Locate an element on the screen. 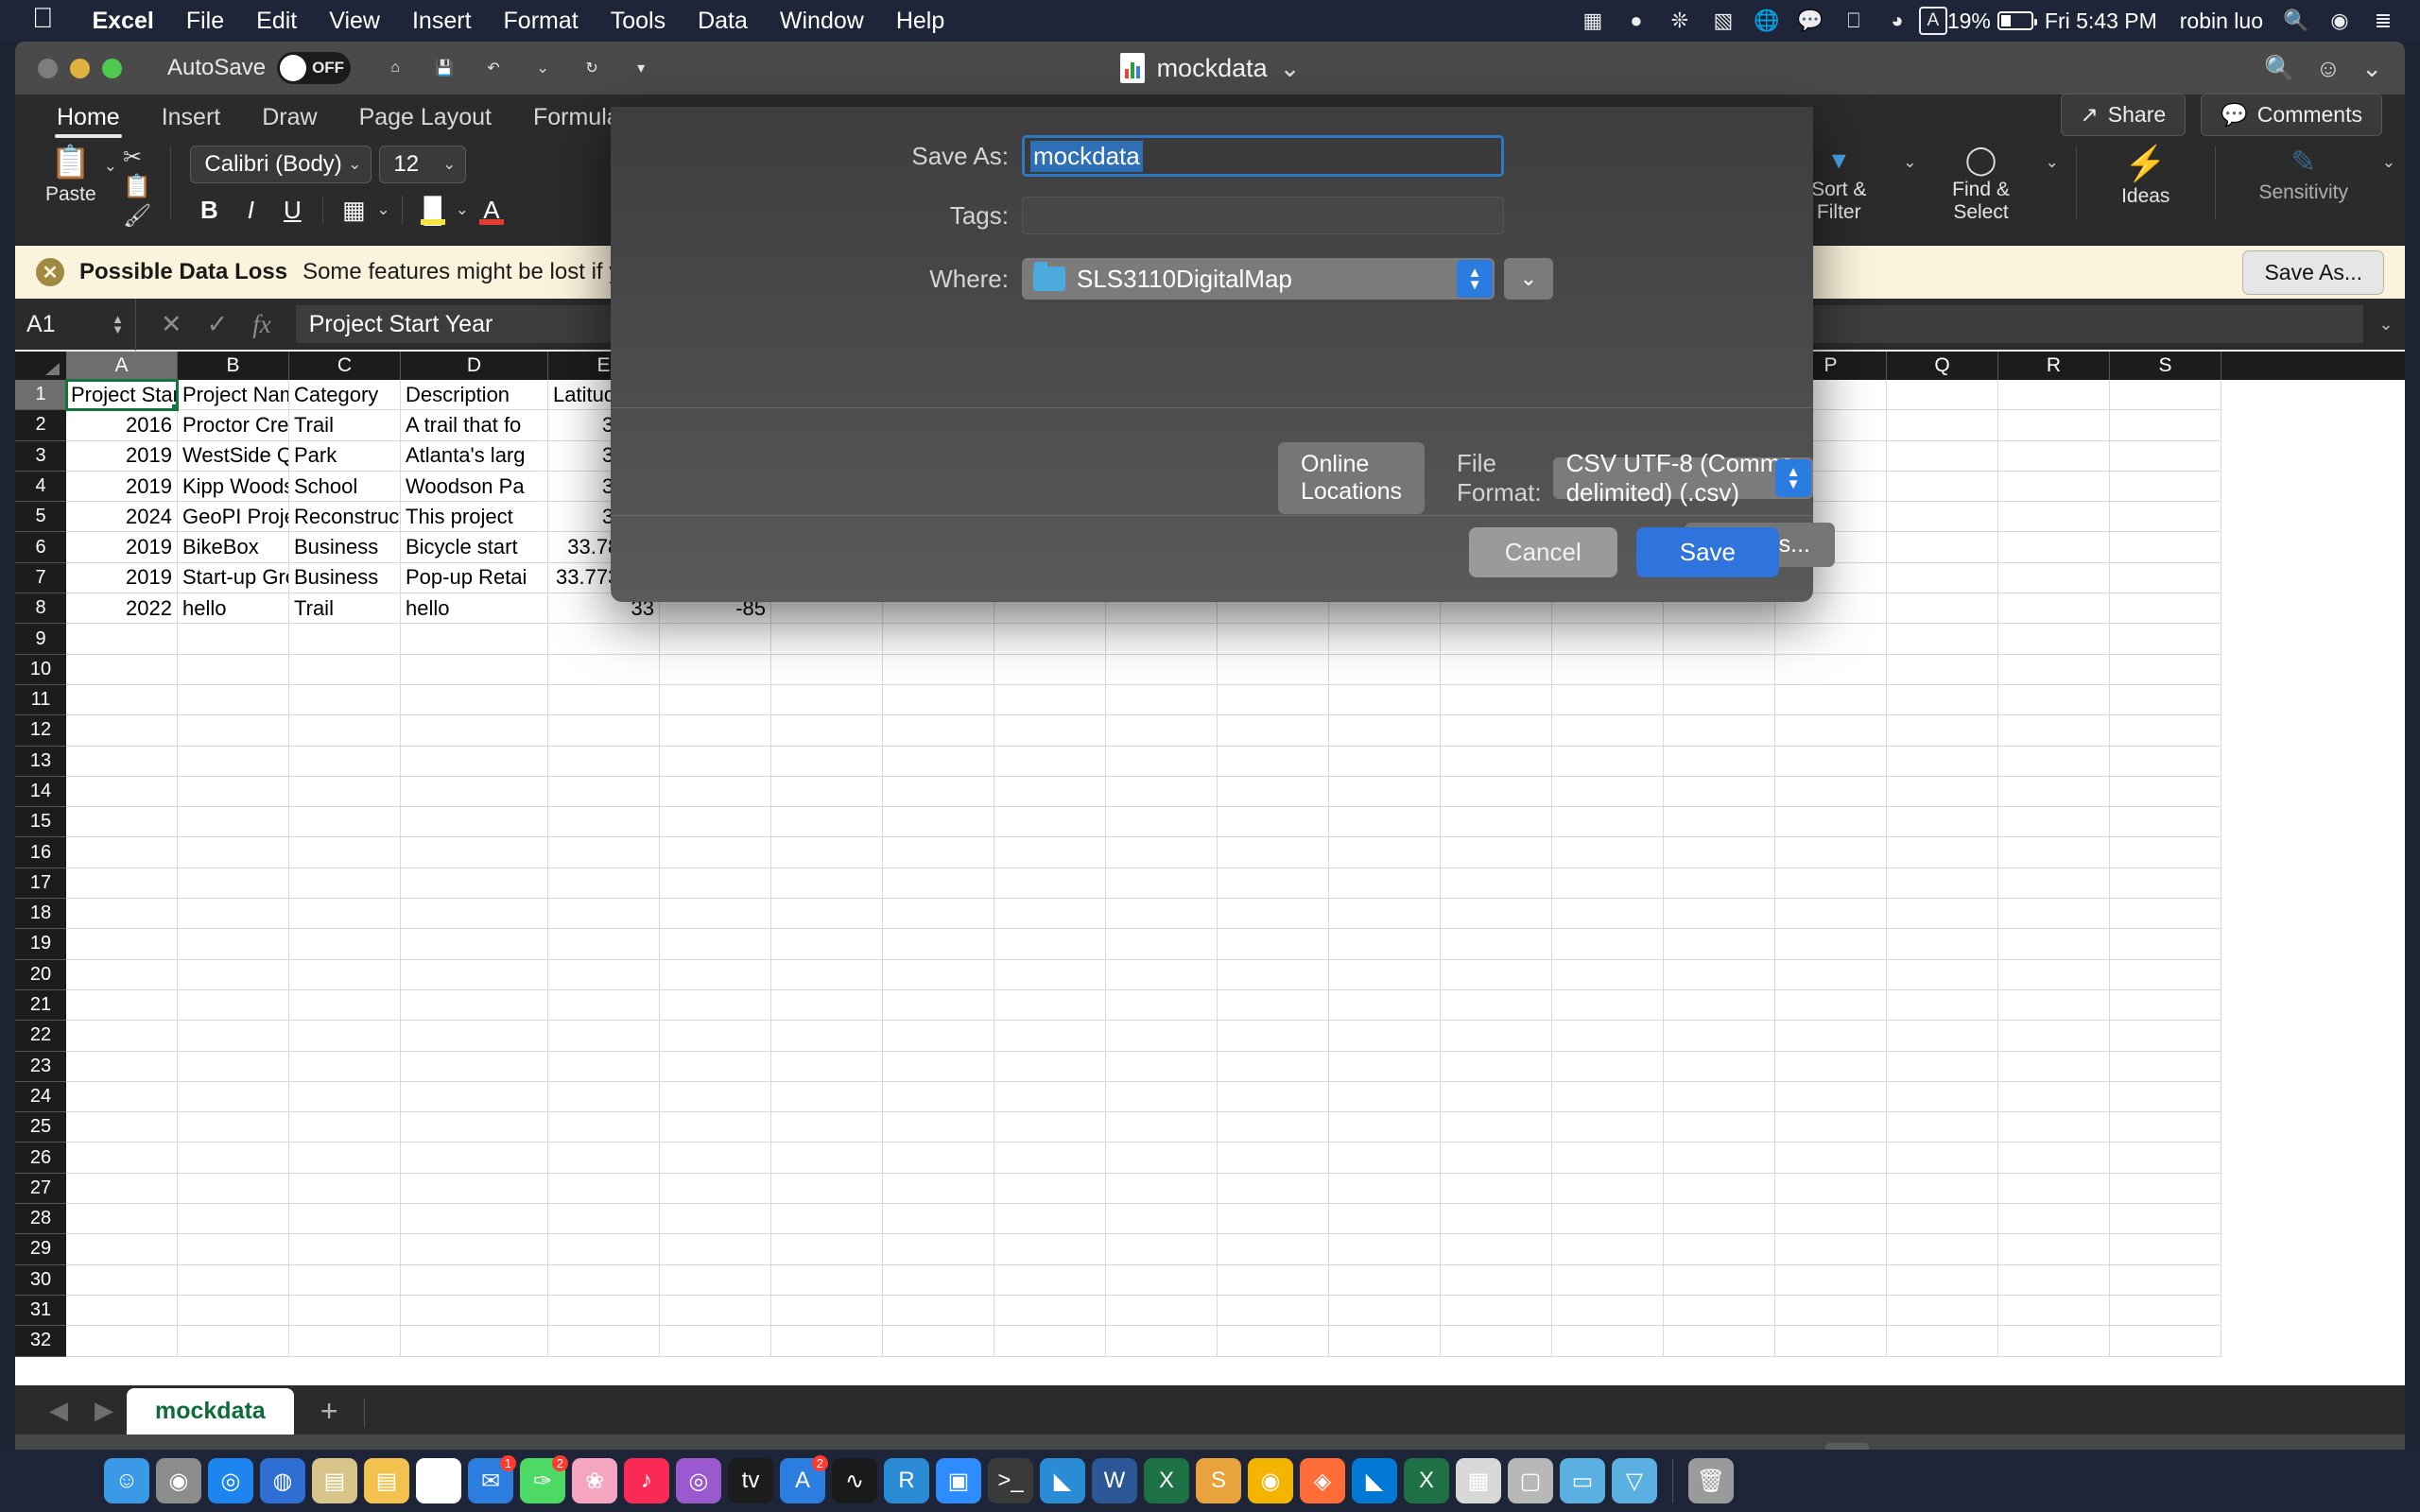  cell-J28 is located at coordinates (1162, 1219).